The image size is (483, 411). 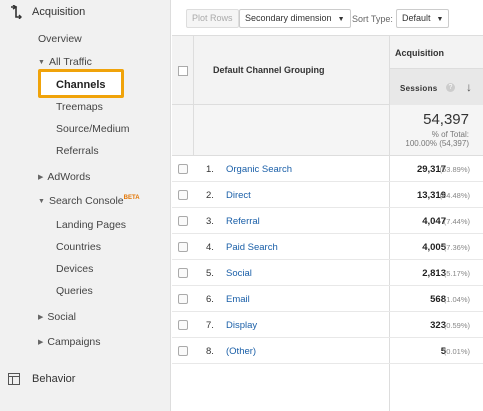 I want to click on beta-badge: BETA, so click(x=131, y=198).